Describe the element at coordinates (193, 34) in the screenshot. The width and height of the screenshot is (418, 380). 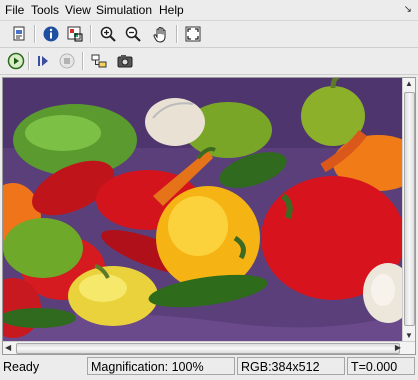
I see `fit-to-window-icon` at that location.